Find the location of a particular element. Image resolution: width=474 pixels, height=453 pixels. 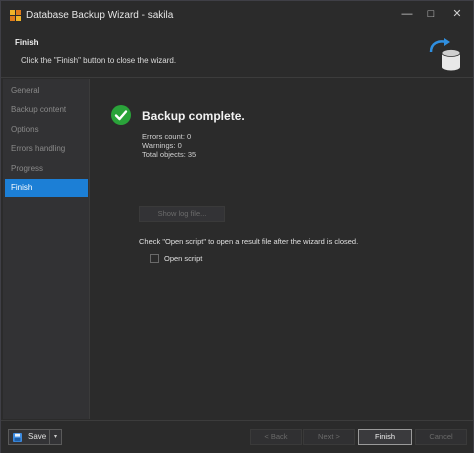

open-script-checkbox is located at coordinates (154, 258).